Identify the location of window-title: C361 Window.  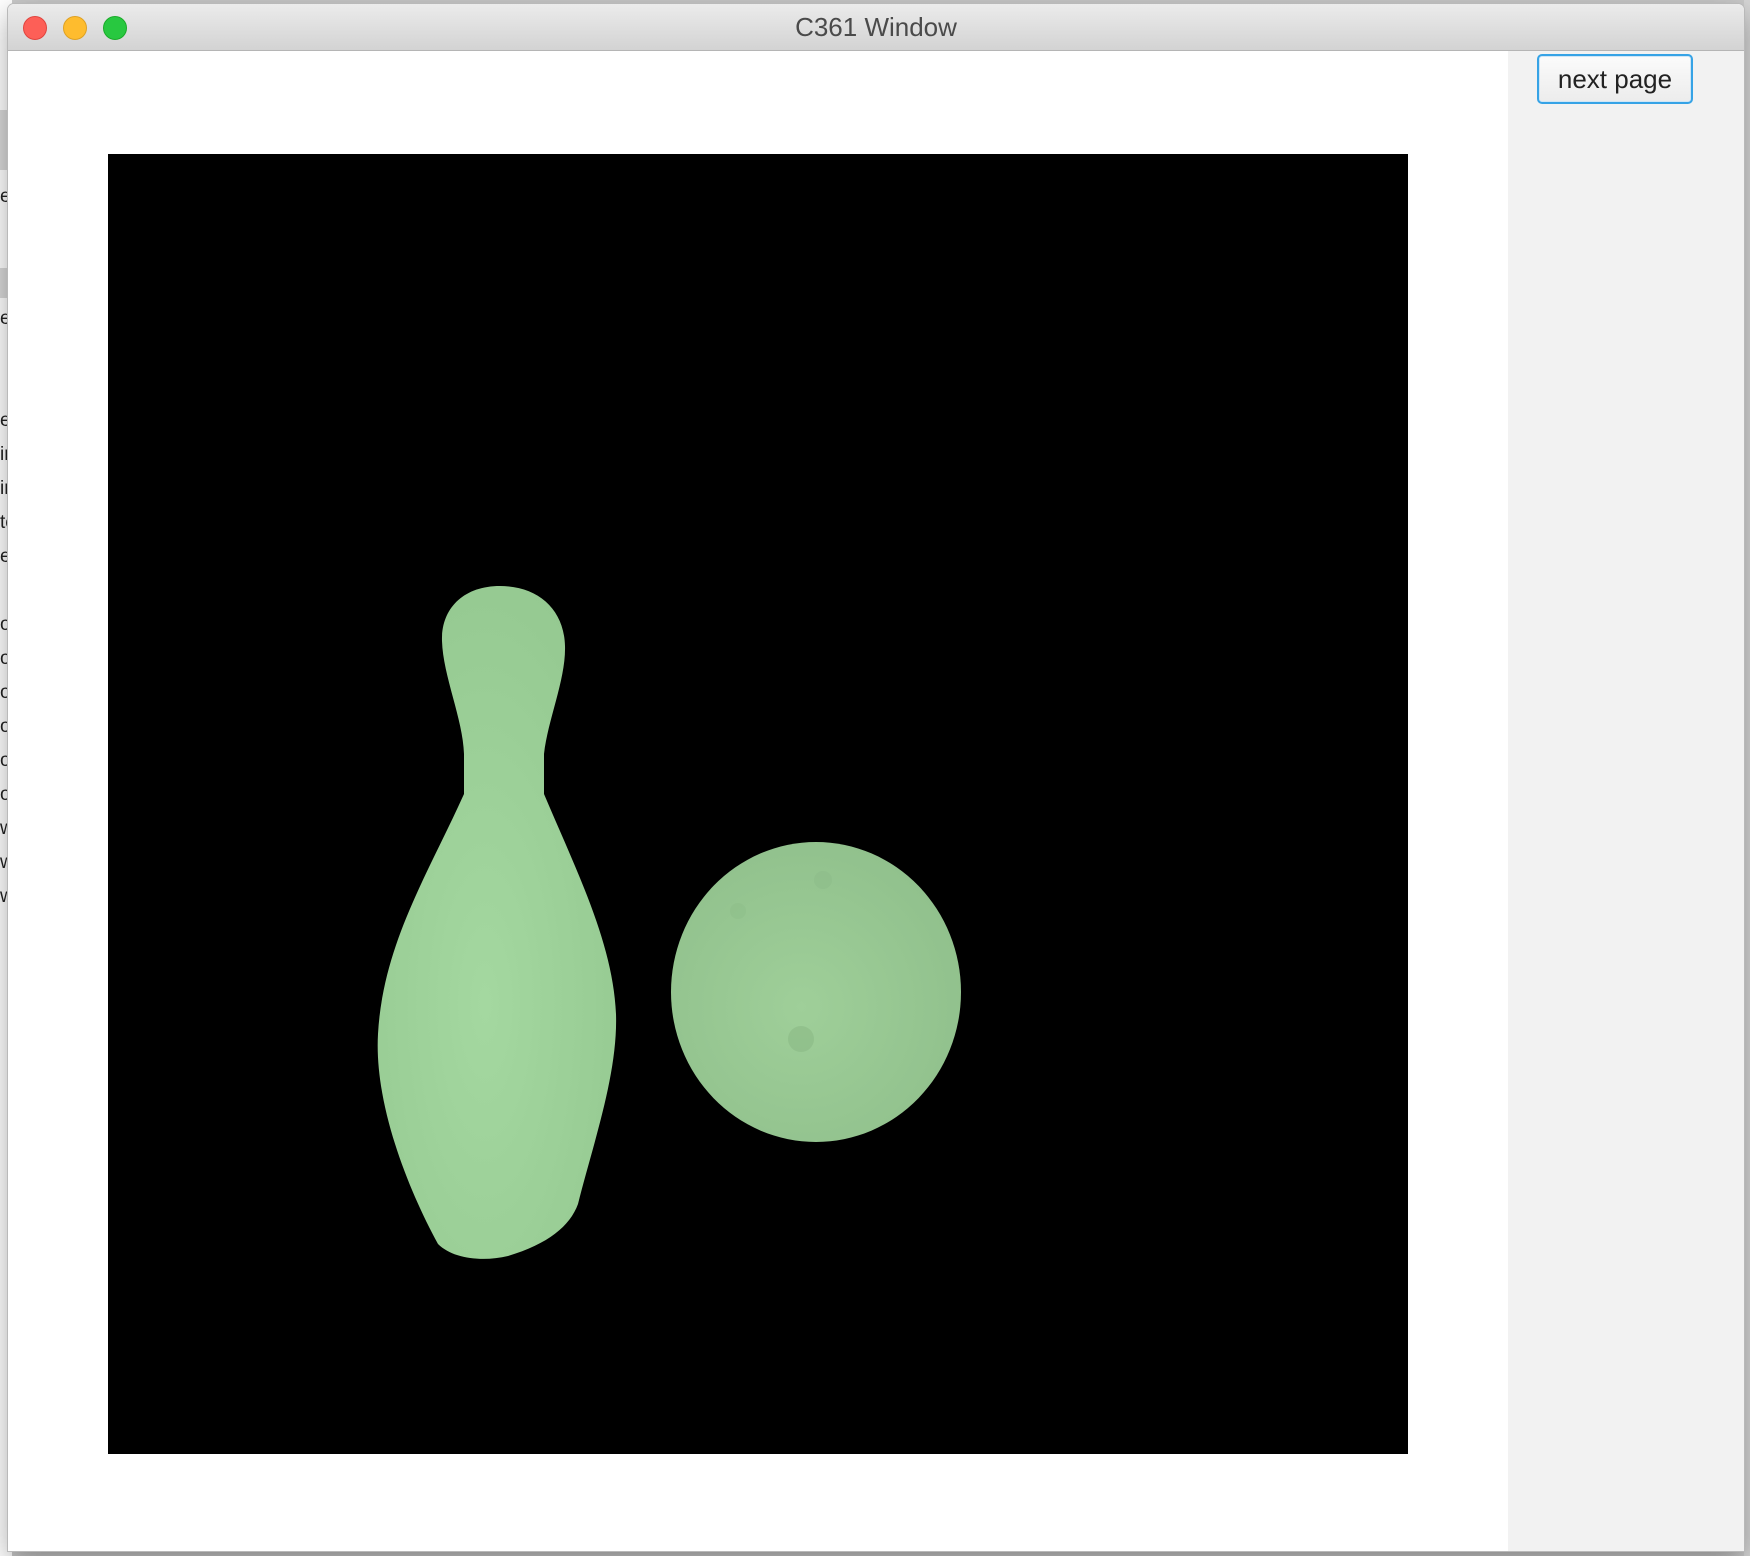
(876, 27).